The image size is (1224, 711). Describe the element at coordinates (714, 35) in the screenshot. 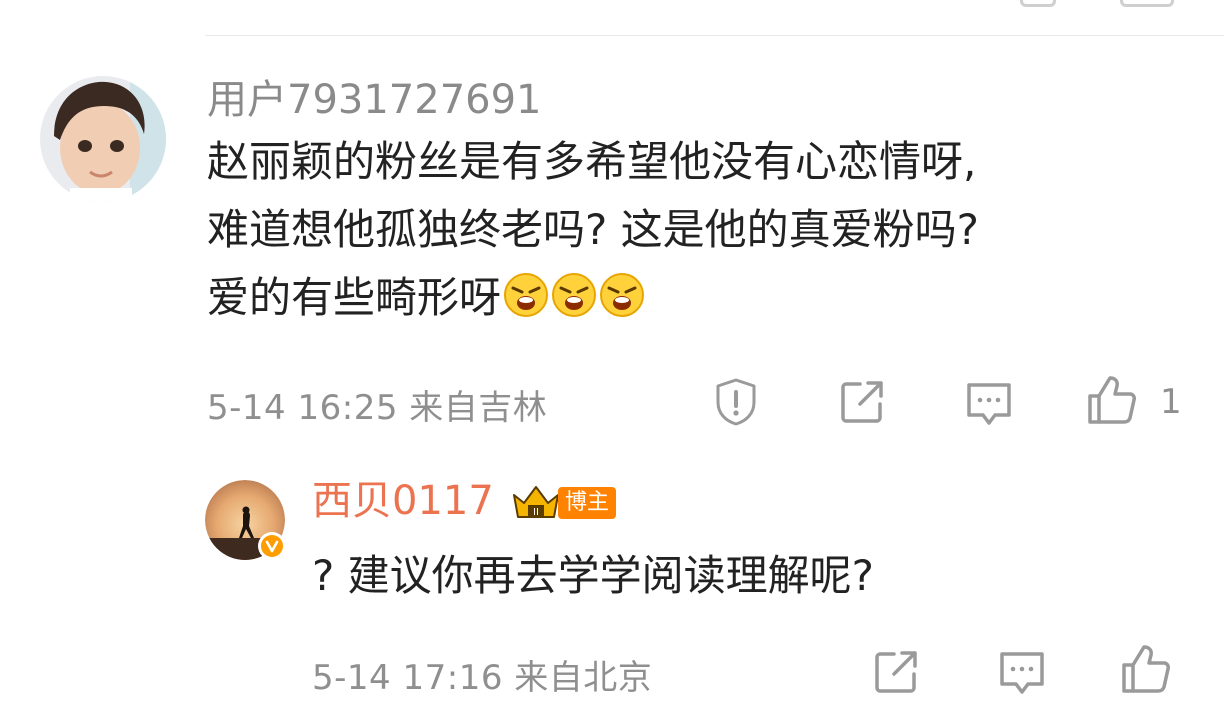

I see `divider` at that location.